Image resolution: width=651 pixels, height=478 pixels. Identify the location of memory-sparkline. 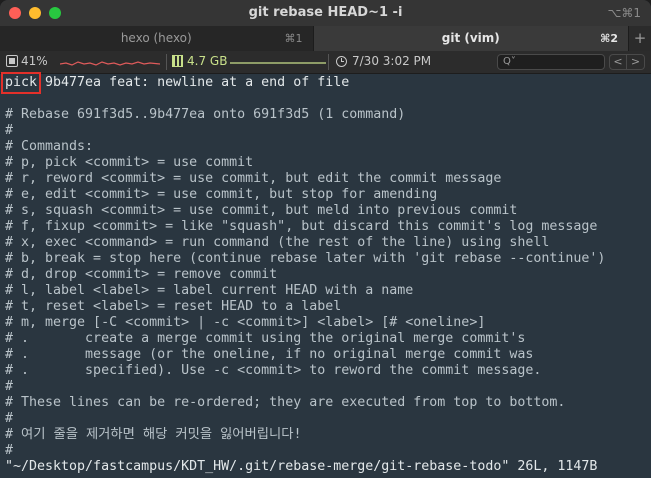
(278, 63).